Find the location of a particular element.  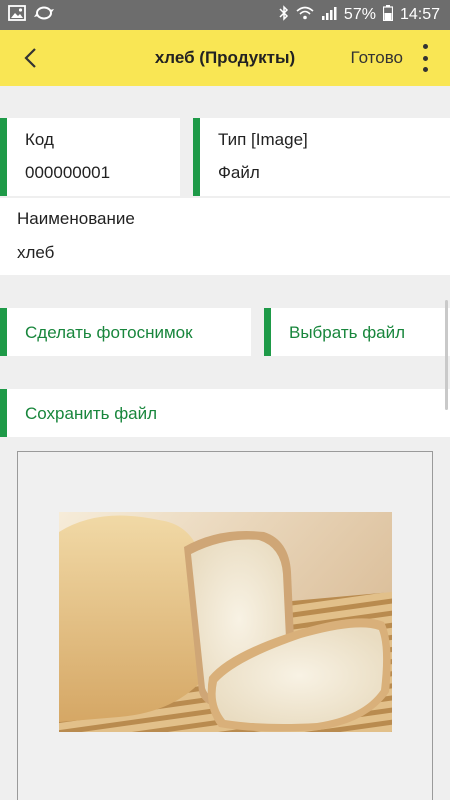

type-label: Тип [Image] is located at coordinates (263, 139).